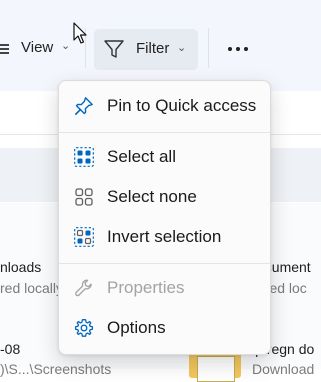 The image size is (321, 382). What do you see at coordinates (5, 49) in the screenshot?
I see `view-icon` at bounding box center [5, 49].